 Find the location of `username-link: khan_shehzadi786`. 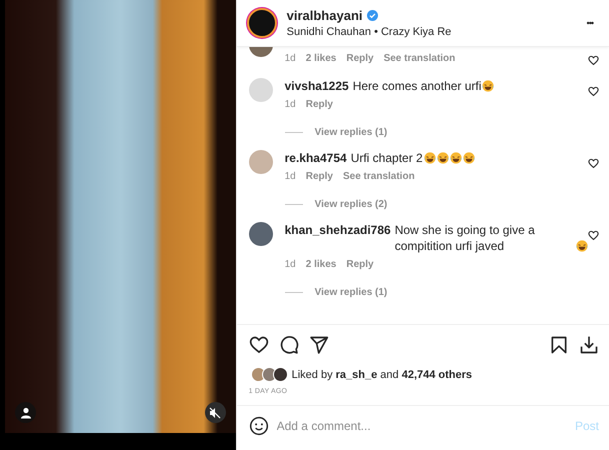

username-link: khan_shehzadi786 is located at coordinates (337, 230).